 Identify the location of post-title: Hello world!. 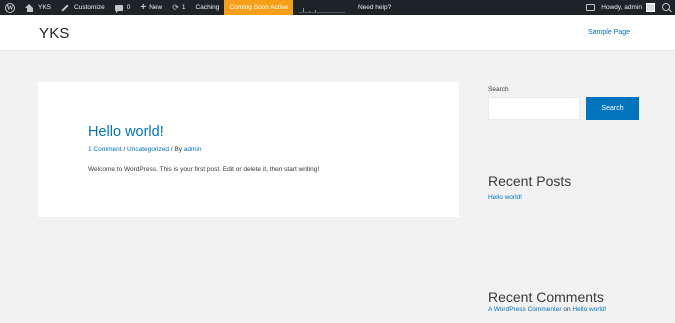
(126, 132).